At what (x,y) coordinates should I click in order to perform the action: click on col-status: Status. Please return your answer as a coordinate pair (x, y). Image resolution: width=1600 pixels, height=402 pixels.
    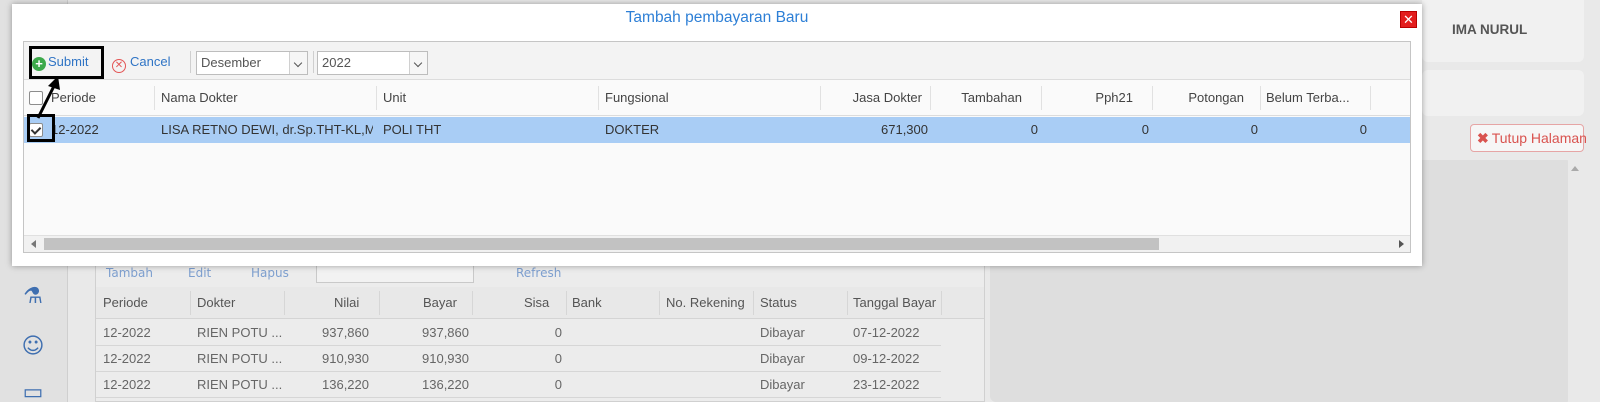
    Looking at the image, I should click on (790, 303).